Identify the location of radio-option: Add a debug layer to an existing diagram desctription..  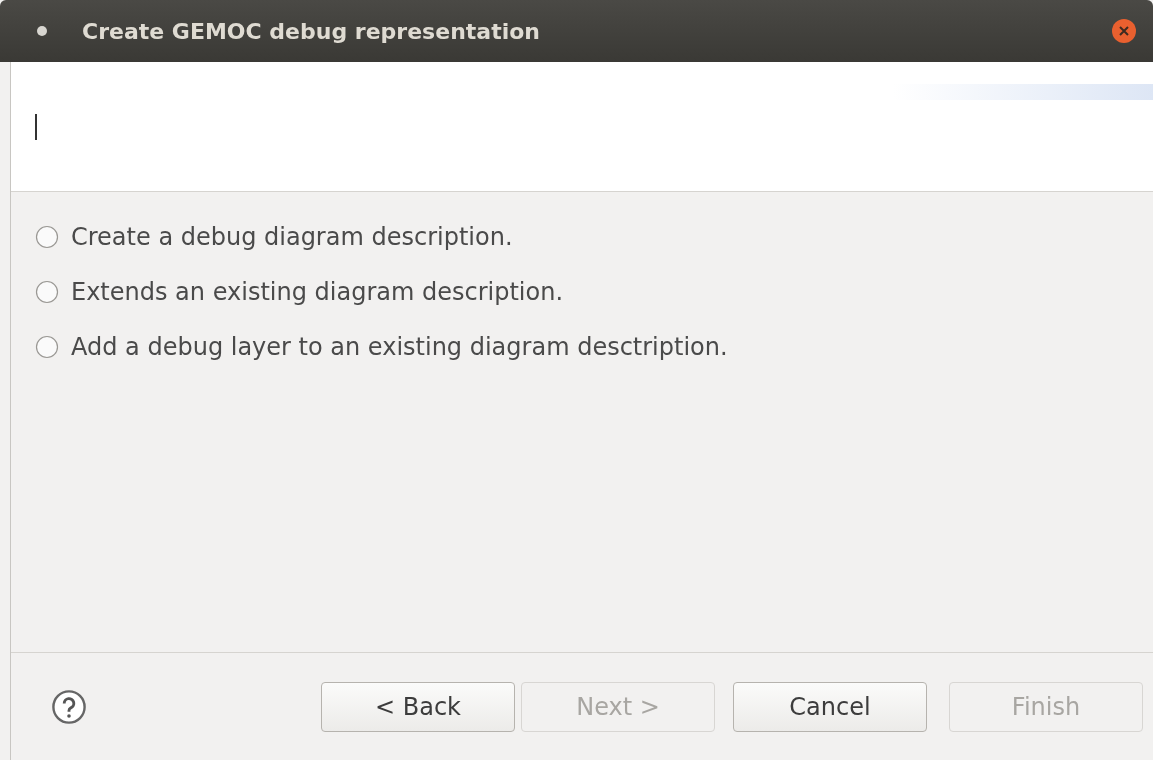
(594, 347).